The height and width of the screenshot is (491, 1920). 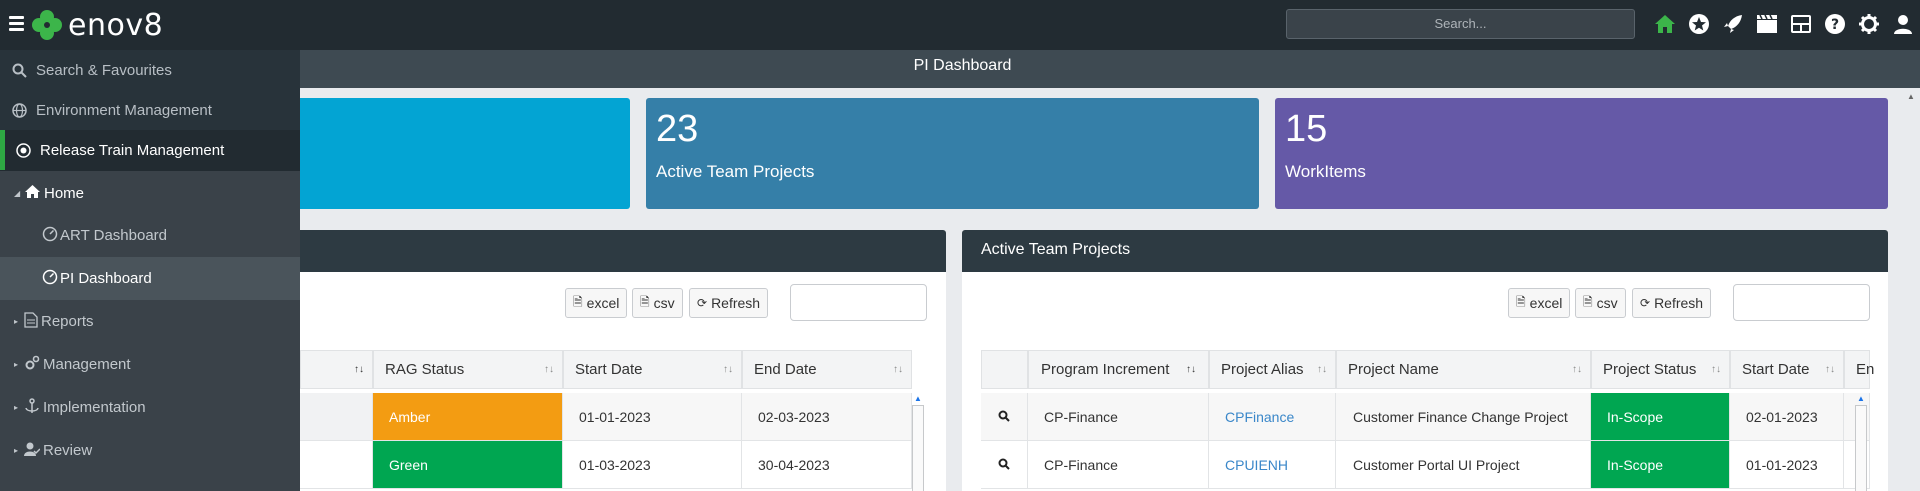 What do you see at coordinates (1118, 369) in the screenshot?
I see `column-header-program-increment: Program Increment ↑↓` at bounding box center [1118, 369].